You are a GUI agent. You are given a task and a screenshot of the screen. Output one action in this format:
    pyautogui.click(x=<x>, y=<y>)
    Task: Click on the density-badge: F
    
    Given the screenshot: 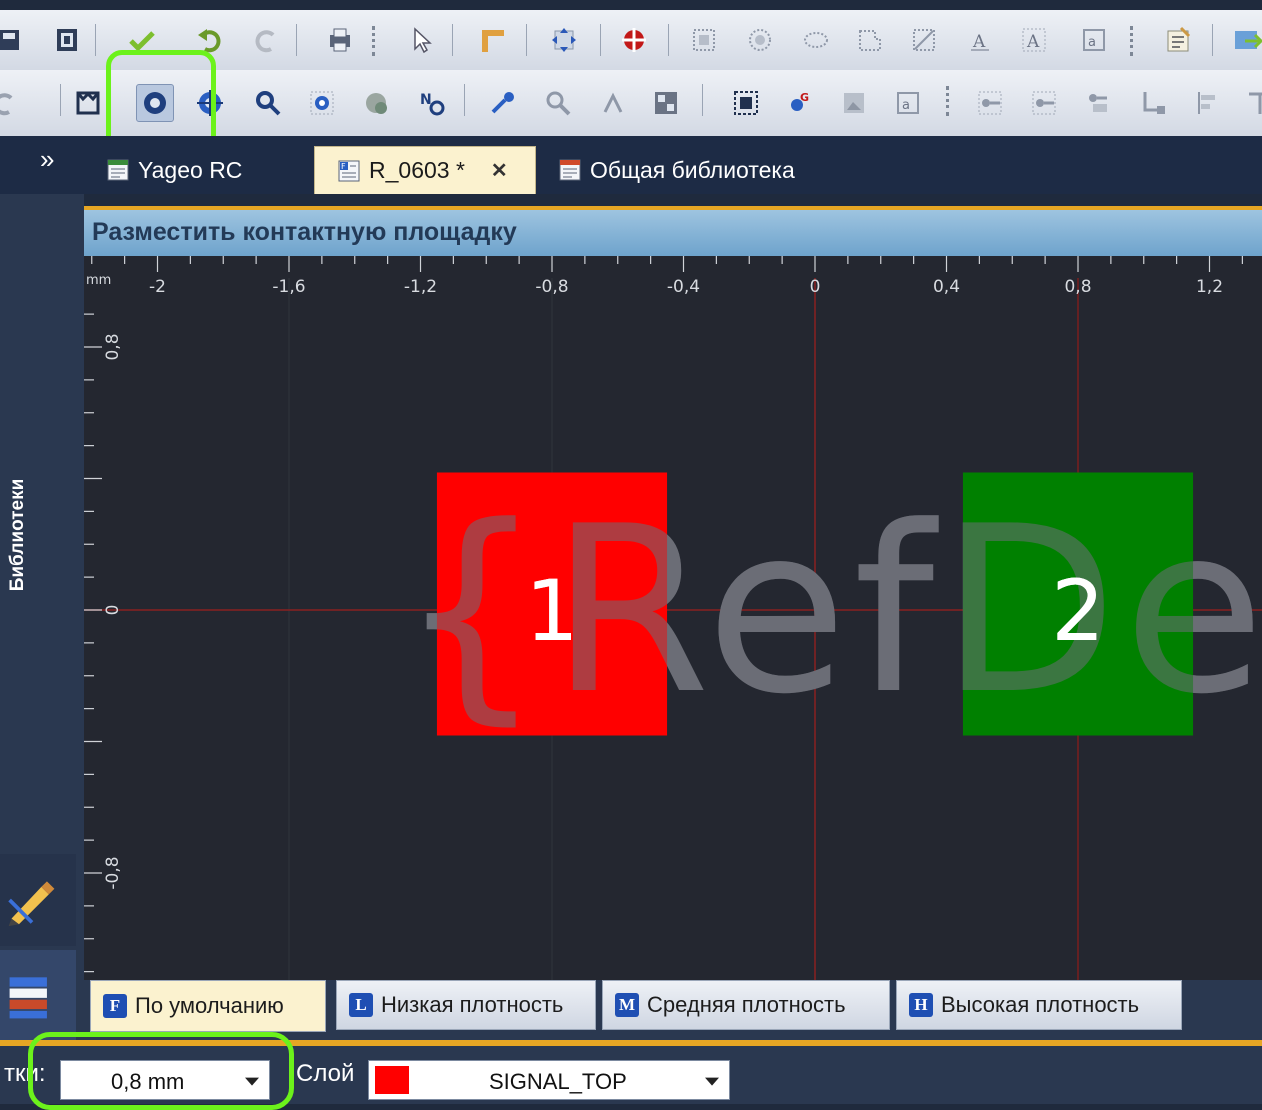 What is the action you would take?
    pyautogui.click(x=115, y=1006)
    